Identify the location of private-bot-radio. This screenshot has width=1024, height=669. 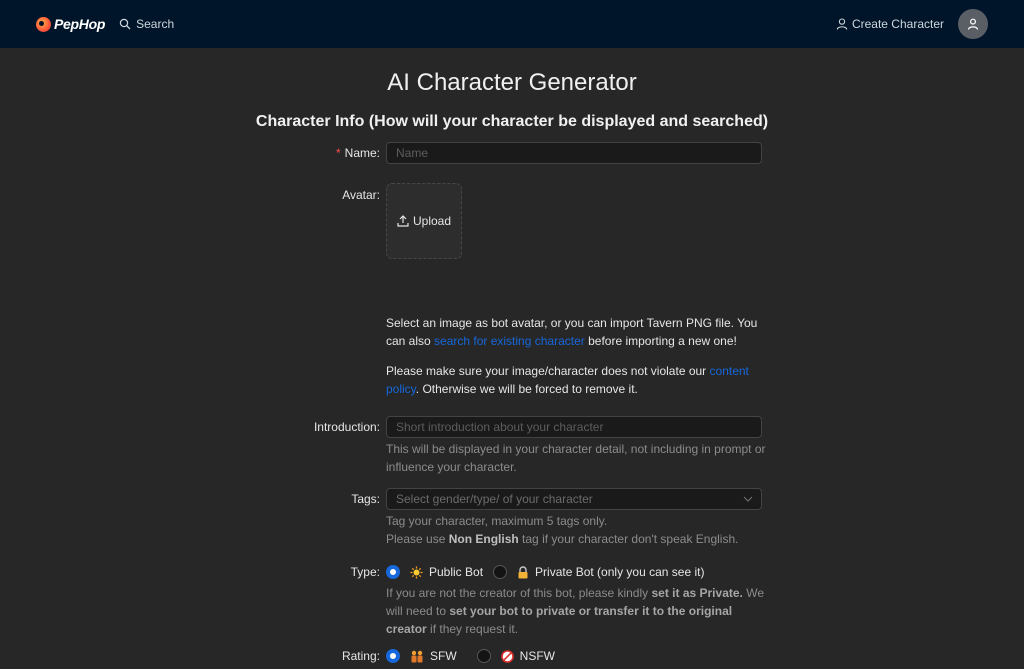
(500, 572).